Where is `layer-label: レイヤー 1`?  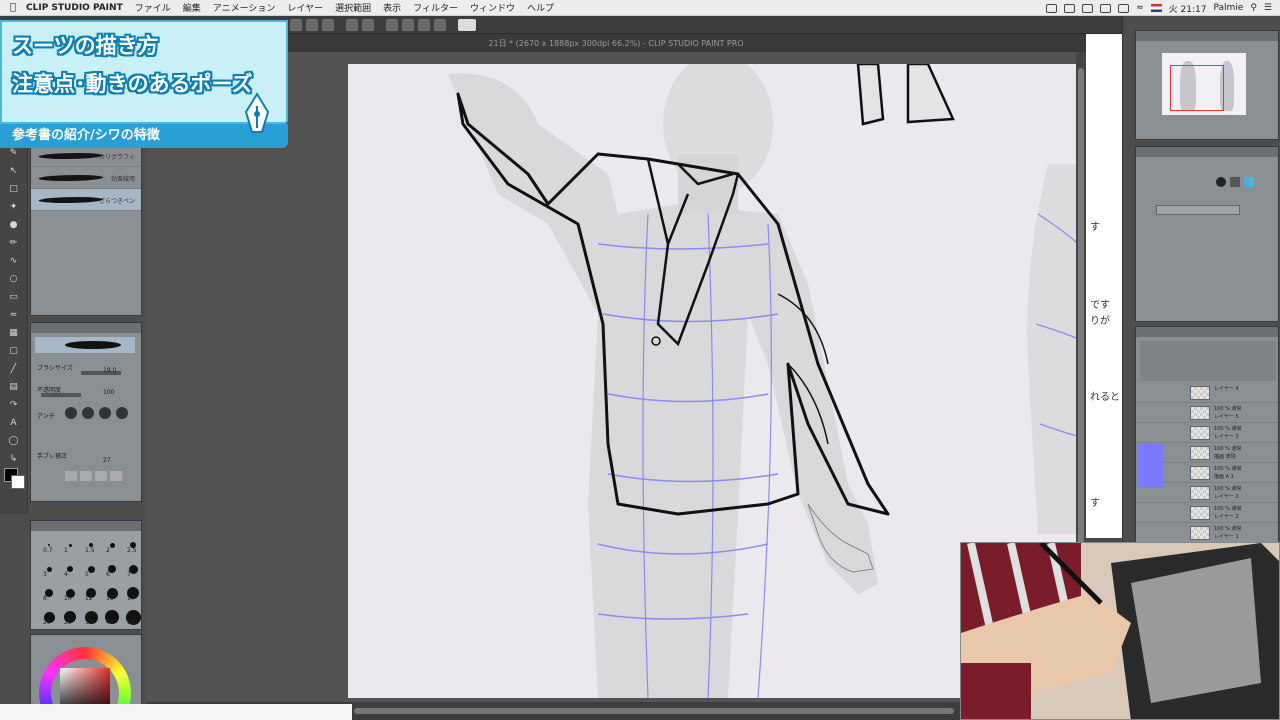
layer-label: レイヤー 1 is located at coordinates (1226, 537).